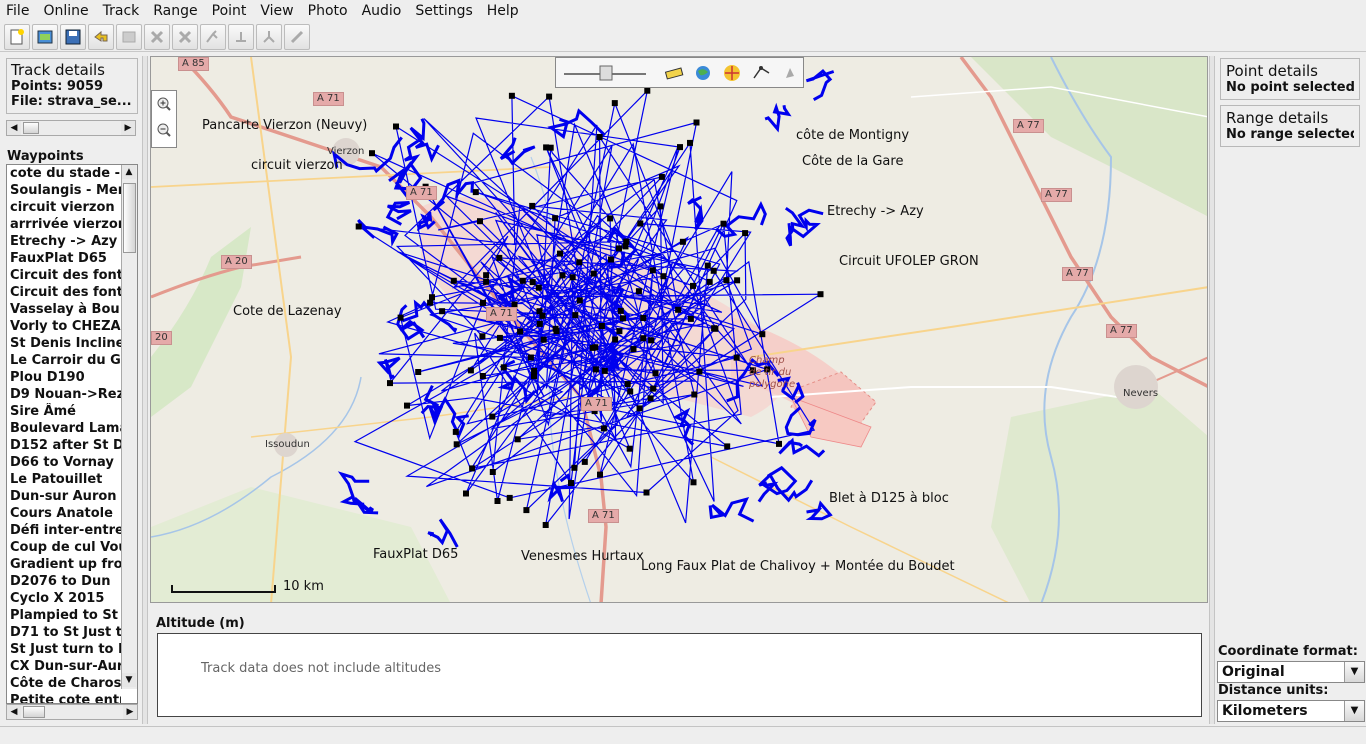 The height and width of the screenshot is (744, 1366). I want to click on waypoint-label: Cote de Lazenay, so click(287, 311).